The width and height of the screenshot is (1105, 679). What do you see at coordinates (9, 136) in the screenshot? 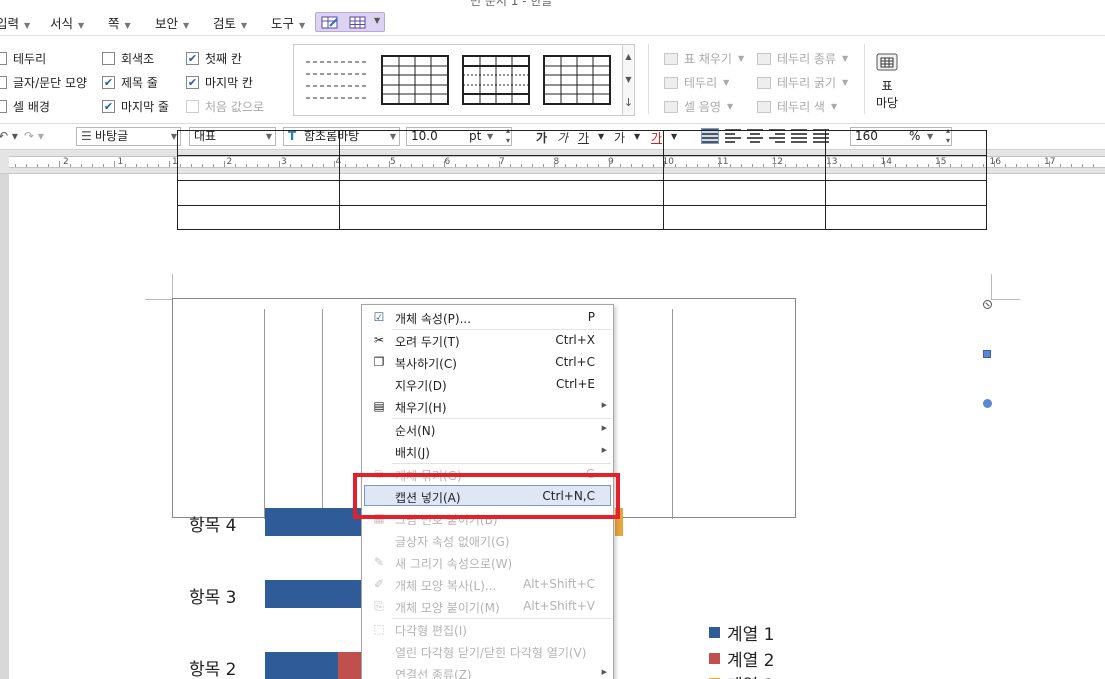
I see `undo-button: ↶ ▾` at bounding box center [9, 136].